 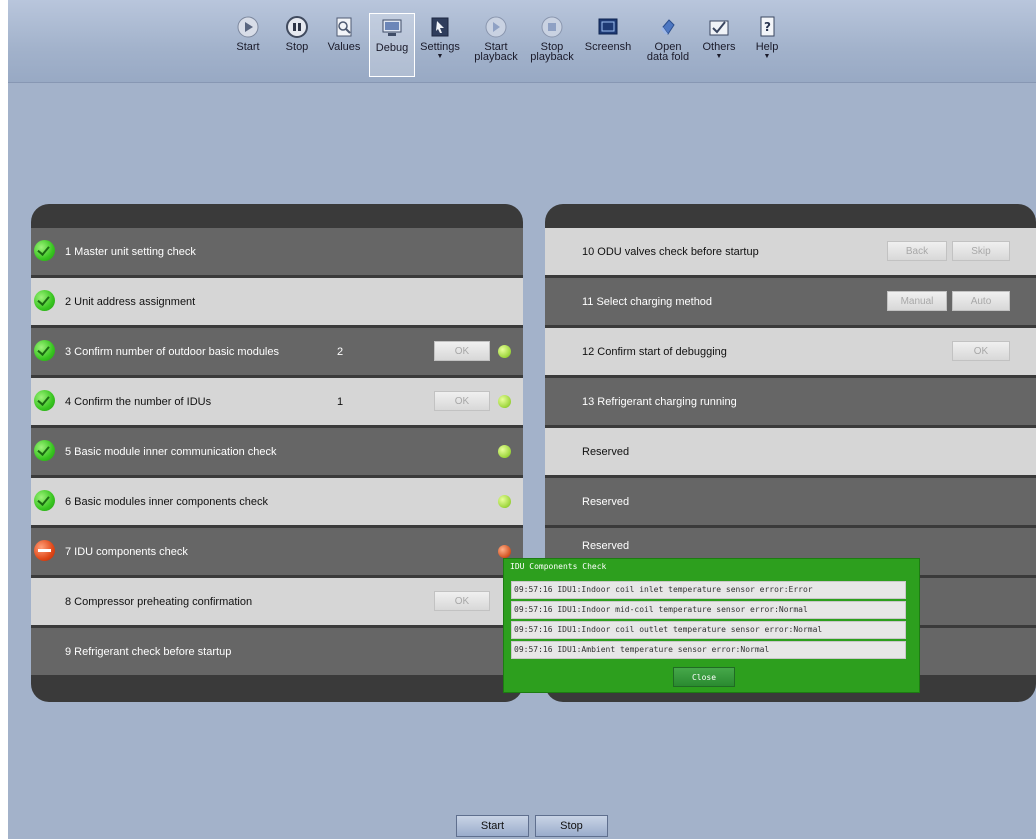 What do you see at coordinates (670, 251) in the screenshot?
I see `step-label: 10 ODU valves check before startup` at bounding box center [670, 251].